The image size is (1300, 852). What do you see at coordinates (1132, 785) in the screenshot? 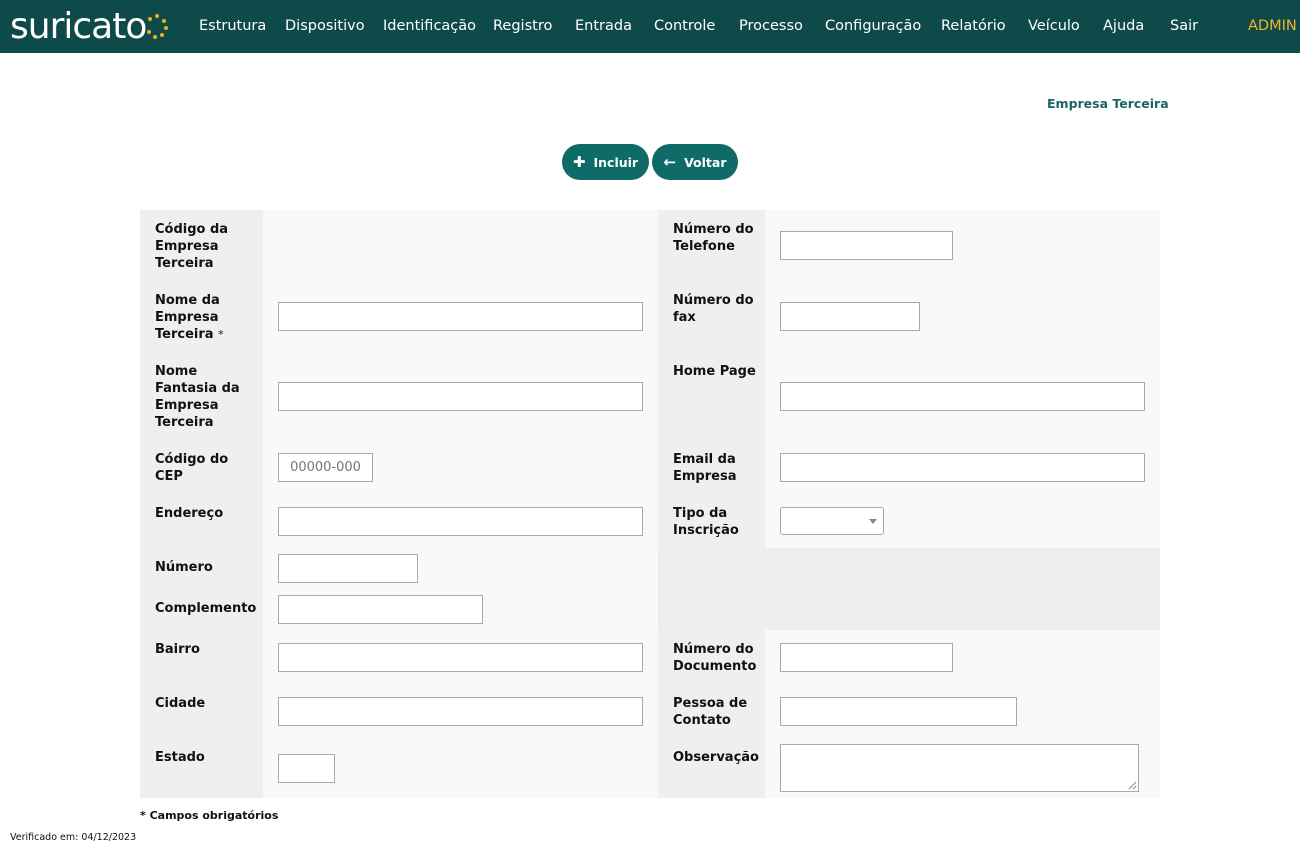
I see `resize-handle-icon` at bounding box center [1132, 785].